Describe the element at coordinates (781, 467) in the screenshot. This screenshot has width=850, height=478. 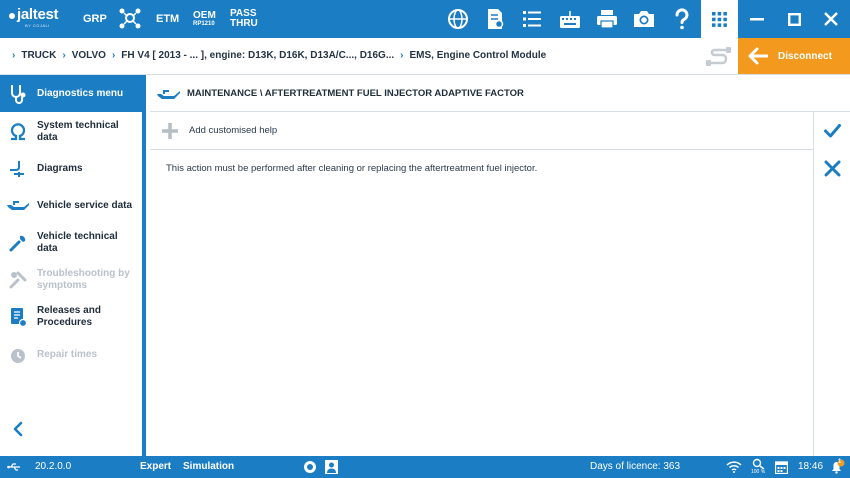
I see `calendar-icon` at that location.